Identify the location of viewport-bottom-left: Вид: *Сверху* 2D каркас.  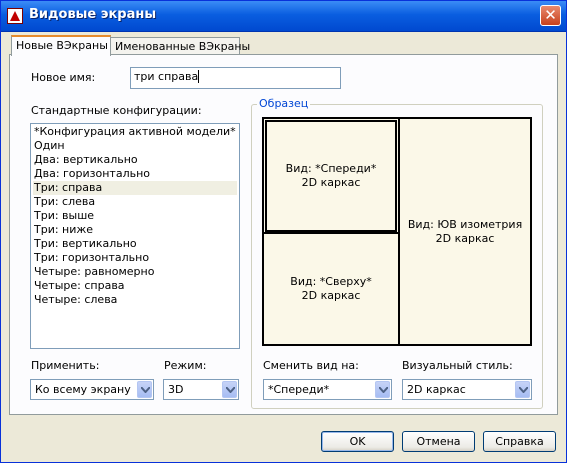
(331, 289).